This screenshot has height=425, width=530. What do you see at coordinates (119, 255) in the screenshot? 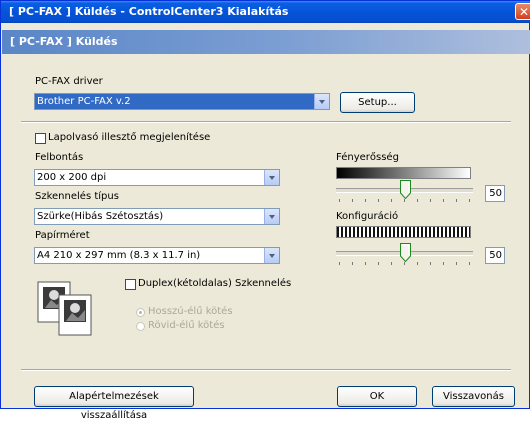
I see `paper-size-value: A4 210 x 297 mm (8.3 x 11.7 in)` at bounding box center [119, 255].